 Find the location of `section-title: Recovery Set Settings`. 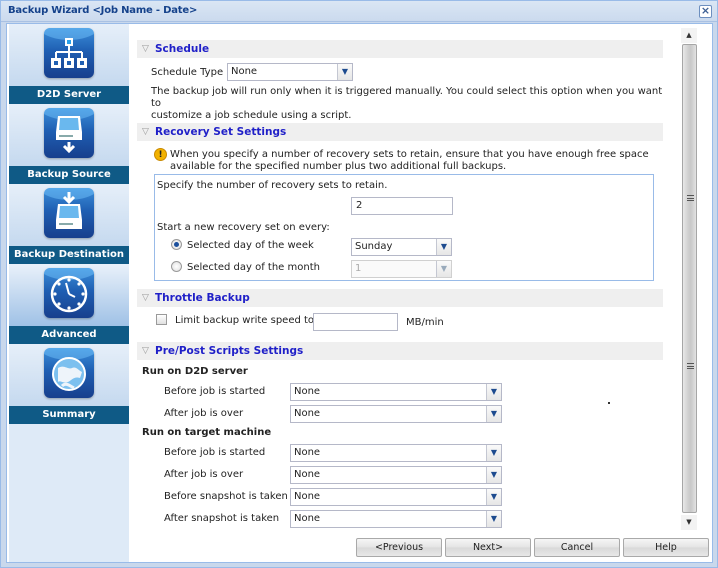

section-title: Recovery Set Settings is located at coordinates (221, 132).